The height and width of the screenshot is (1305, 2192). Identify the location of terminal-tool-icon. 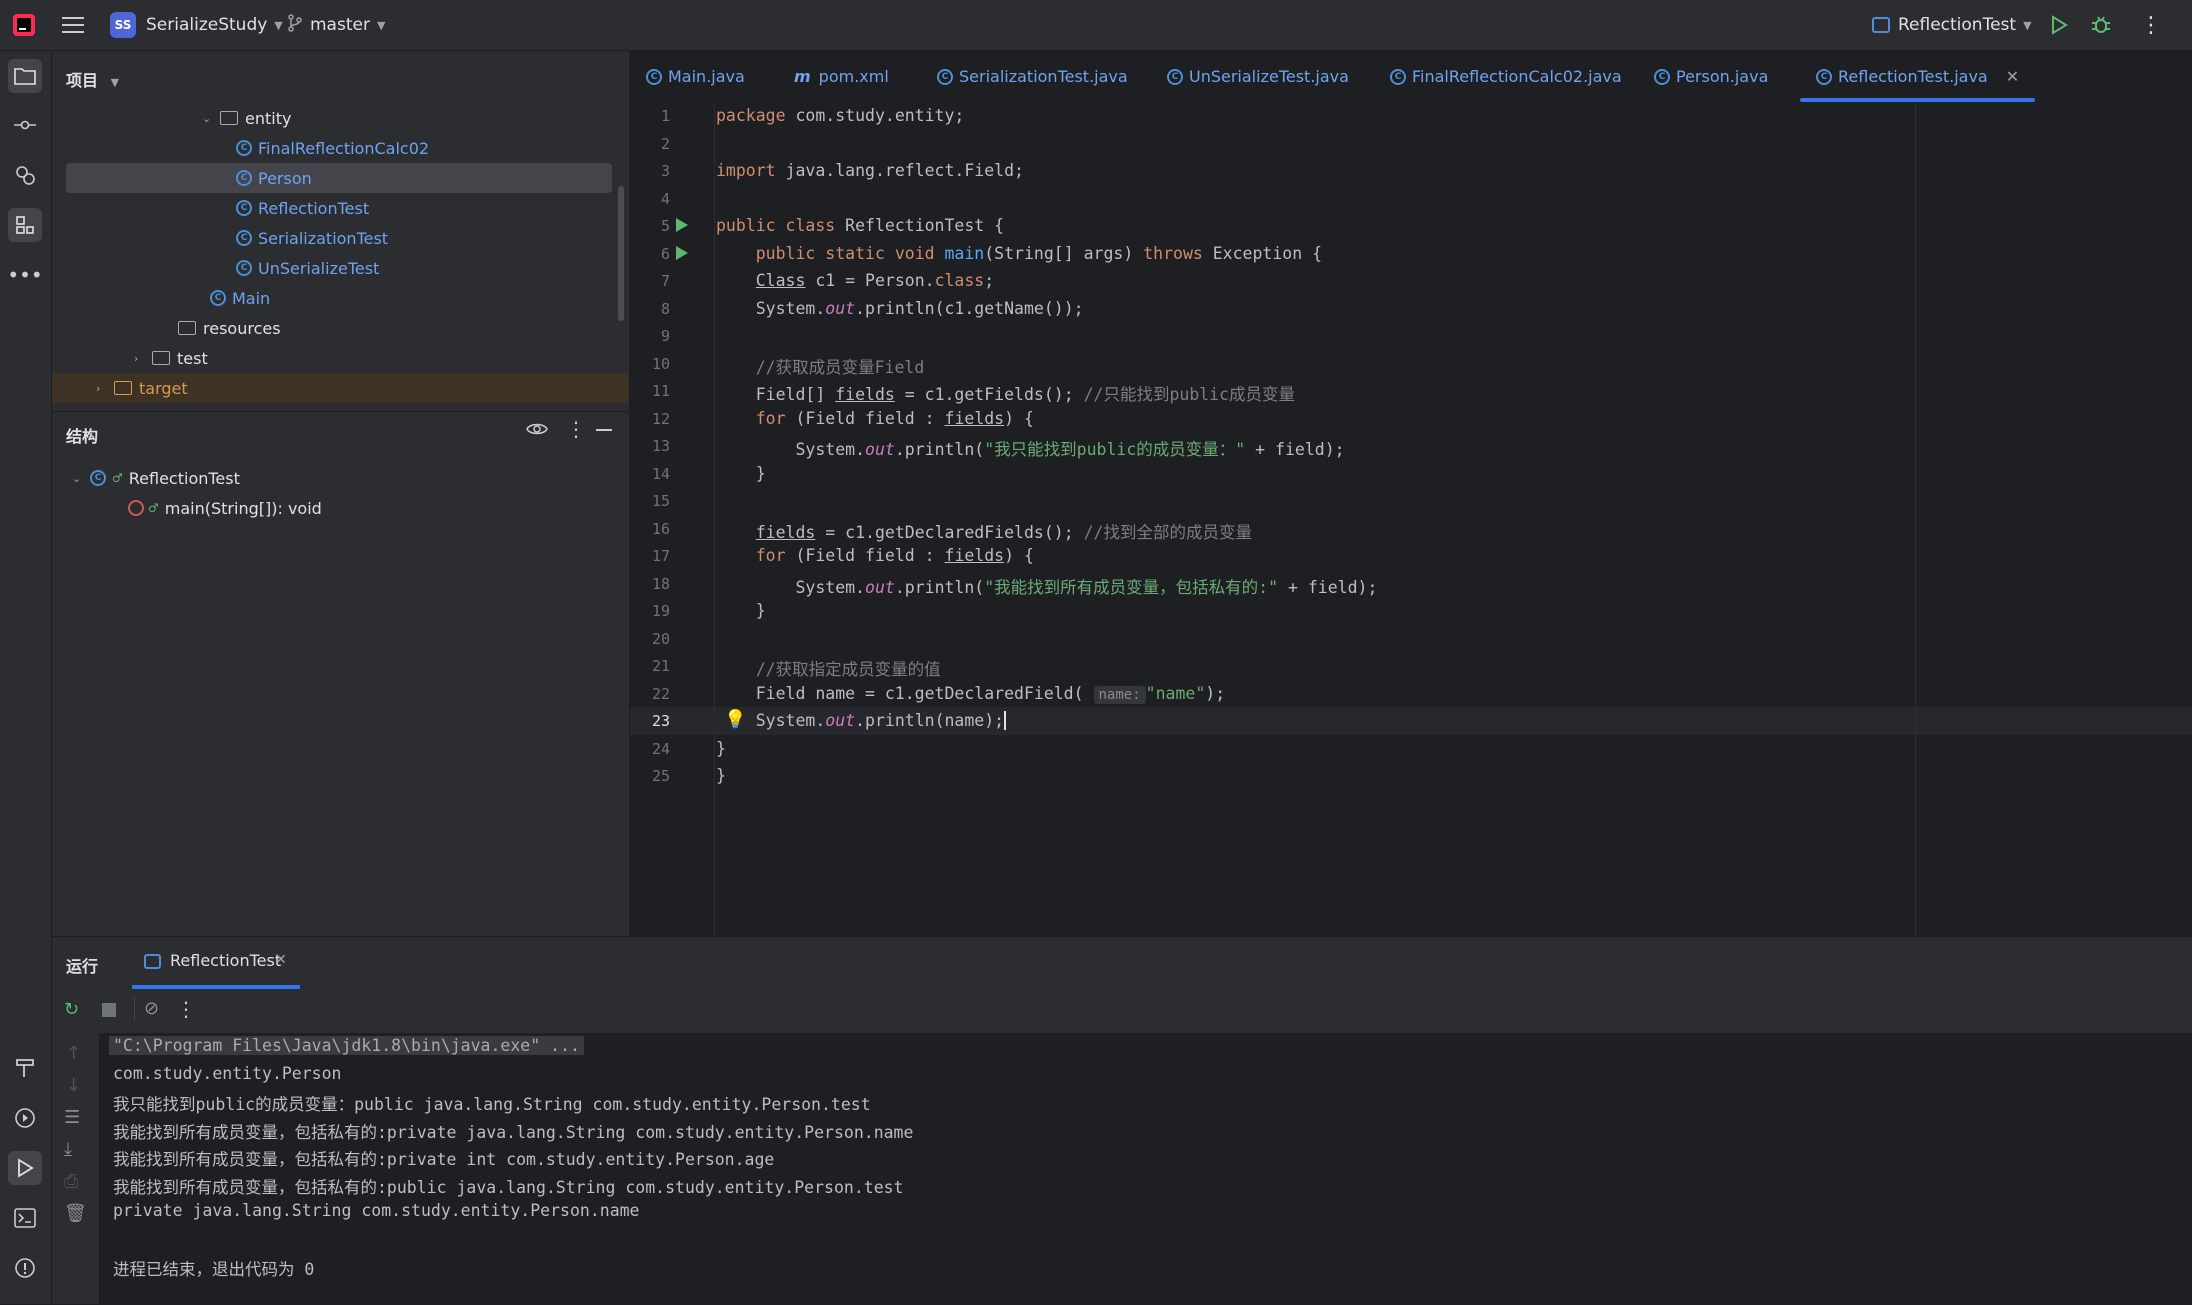
(25, 1218).